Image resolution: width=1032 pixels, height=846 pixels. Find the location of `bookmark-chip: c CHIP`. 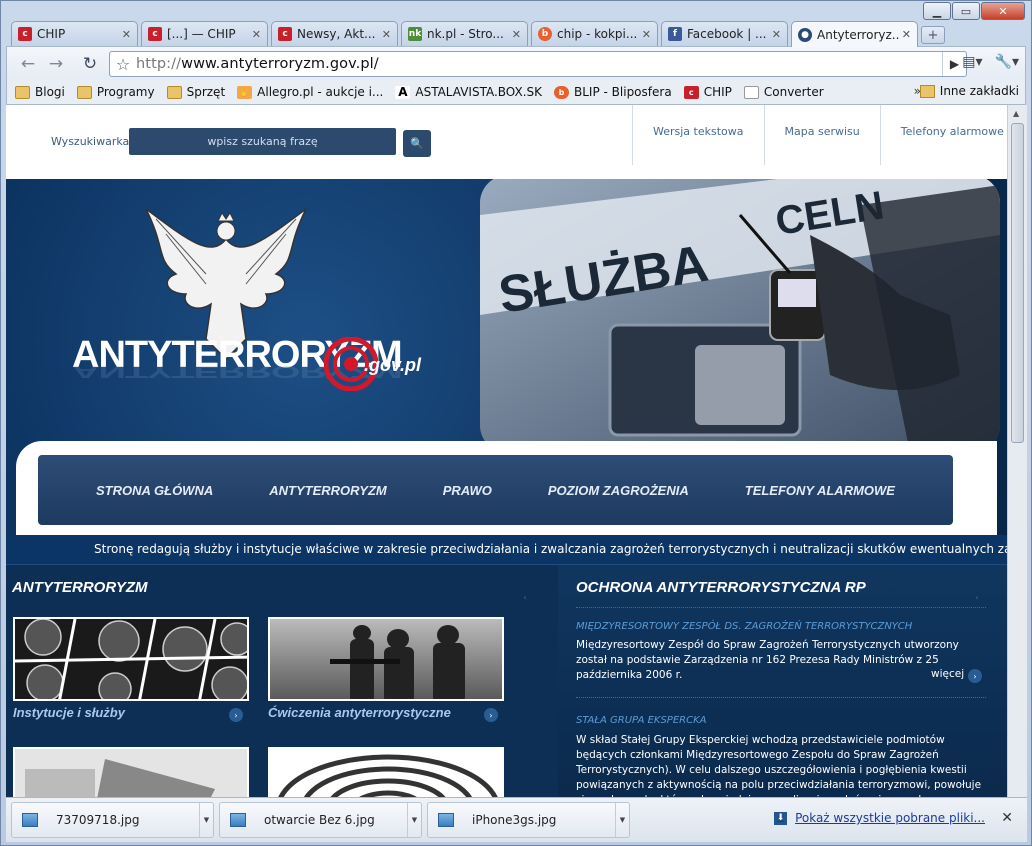

bookmark-chip: c CHIP is located at coordinates (707, 92).